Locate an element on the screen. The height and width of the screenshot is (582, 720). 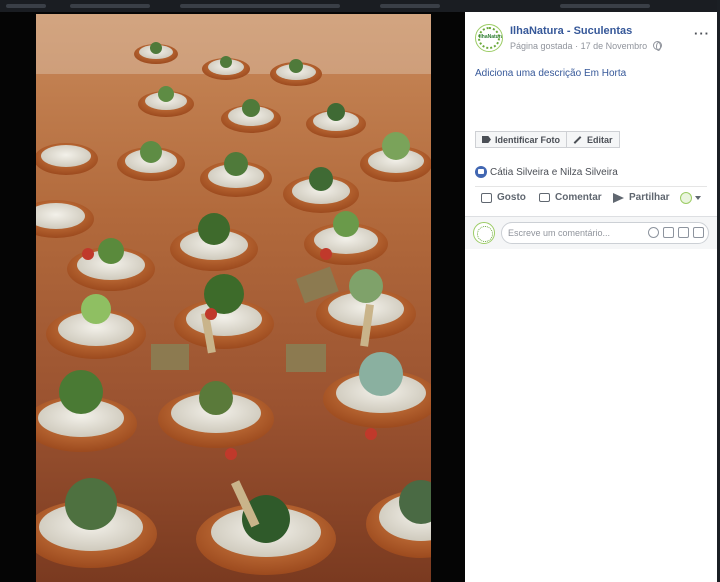
tag-photo-button: Identificar Foto is located at coordinates (521, 139).